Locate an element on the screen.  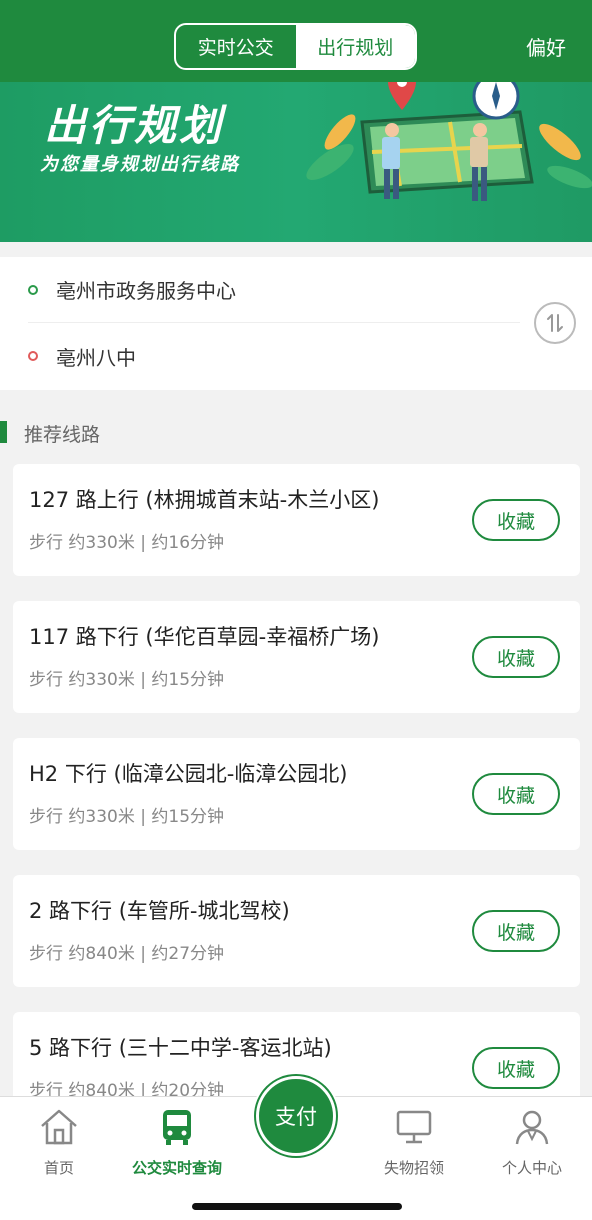
tab-lost-found: 失物招领 is located at coordinates (414, 1141).